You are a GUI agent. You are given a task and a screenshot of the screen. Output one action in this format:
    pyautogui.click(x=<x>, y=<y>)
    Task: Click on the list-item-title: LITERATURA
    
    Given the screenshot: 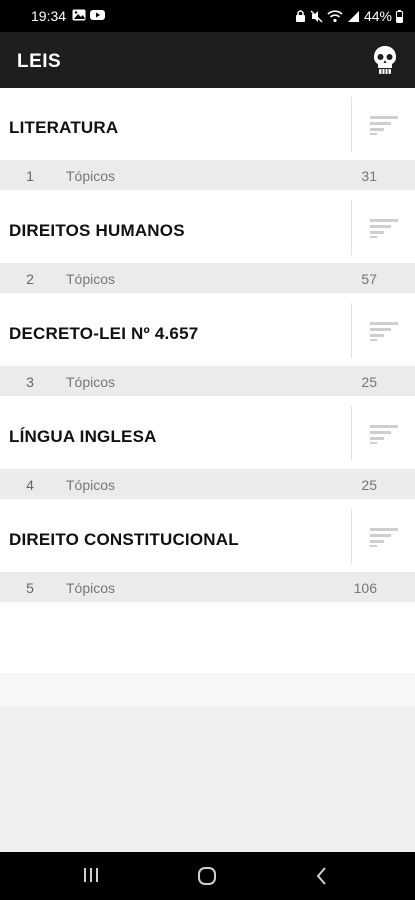 What is the action you would take?
    pyautogui.click(x=64, y=127)
    